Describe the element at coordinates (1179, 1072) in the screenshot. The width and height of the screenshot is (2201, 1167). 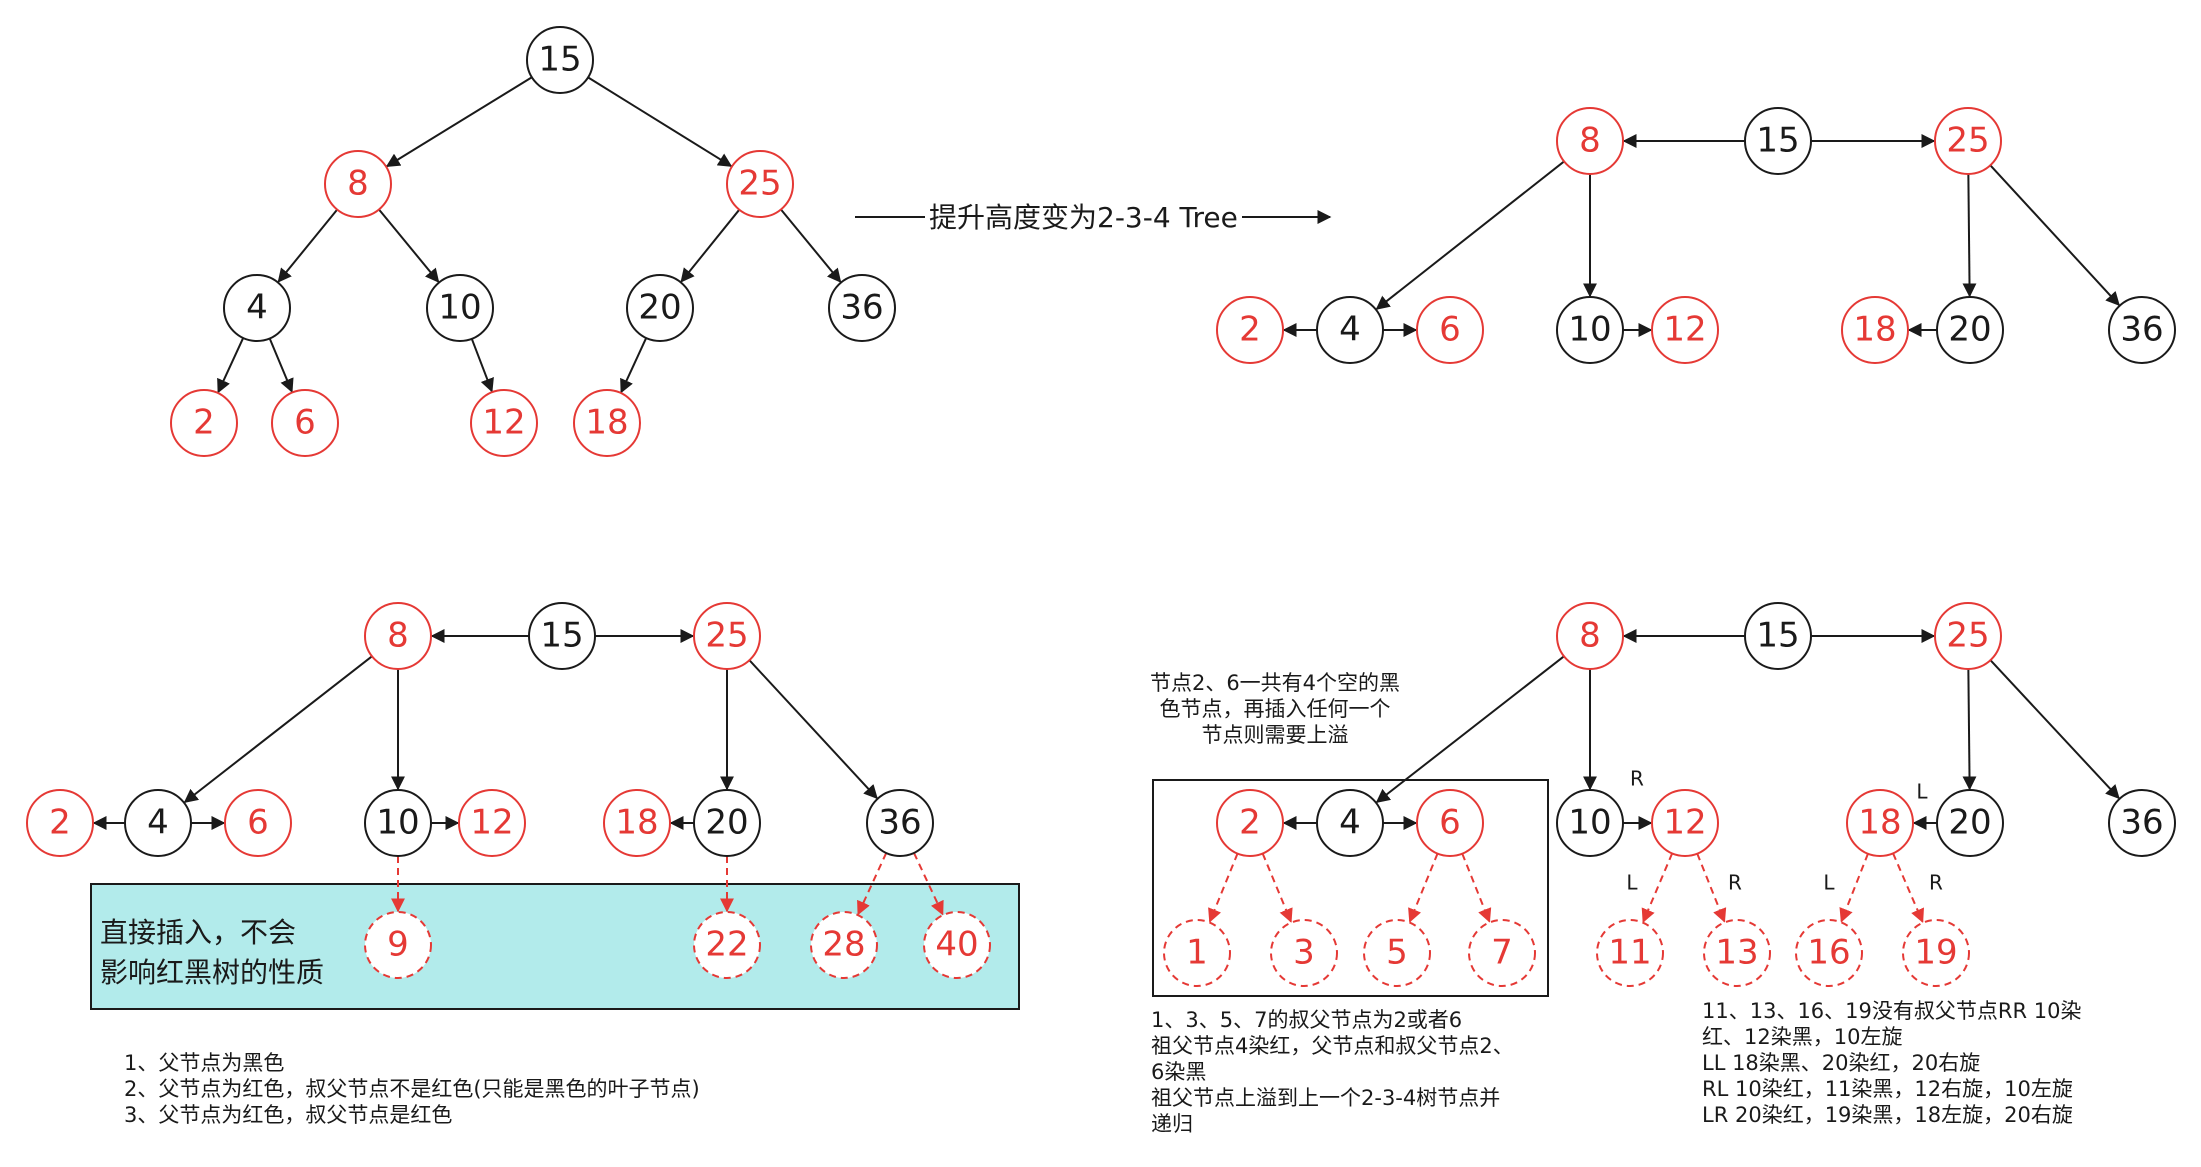
I see `overflow-note-bottom-line3: 6染黑` at that location.